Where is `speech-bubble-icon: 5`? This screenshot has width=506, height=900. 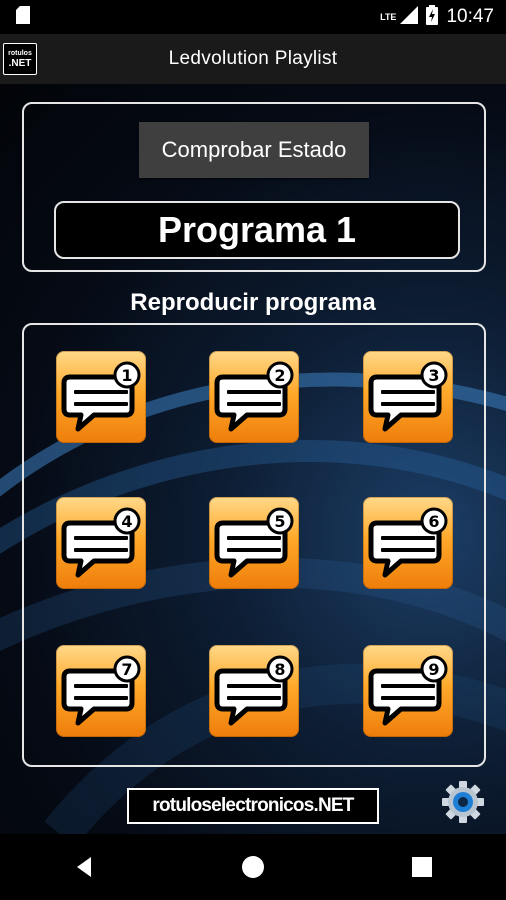
speech-bubble-icon: 5 is located at coordinates (254, 542).